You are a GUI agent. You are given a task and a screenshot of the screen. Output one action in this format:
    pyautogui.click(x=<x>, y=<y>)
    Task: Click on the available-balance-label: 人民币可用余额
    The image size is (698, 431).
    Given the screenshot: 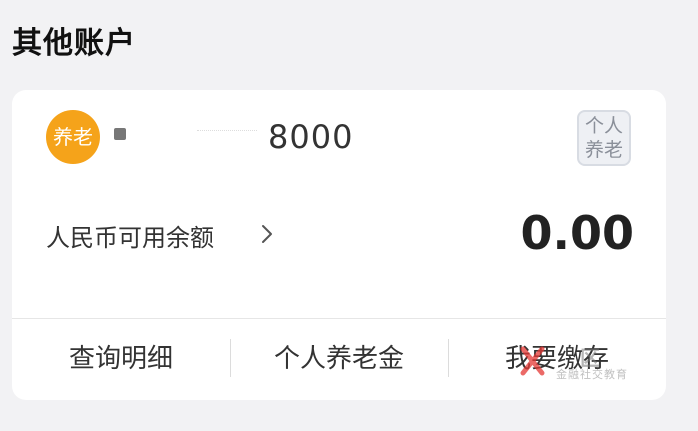 What is the action you would take?
    pyautogui.click(x=130, y=235)
    